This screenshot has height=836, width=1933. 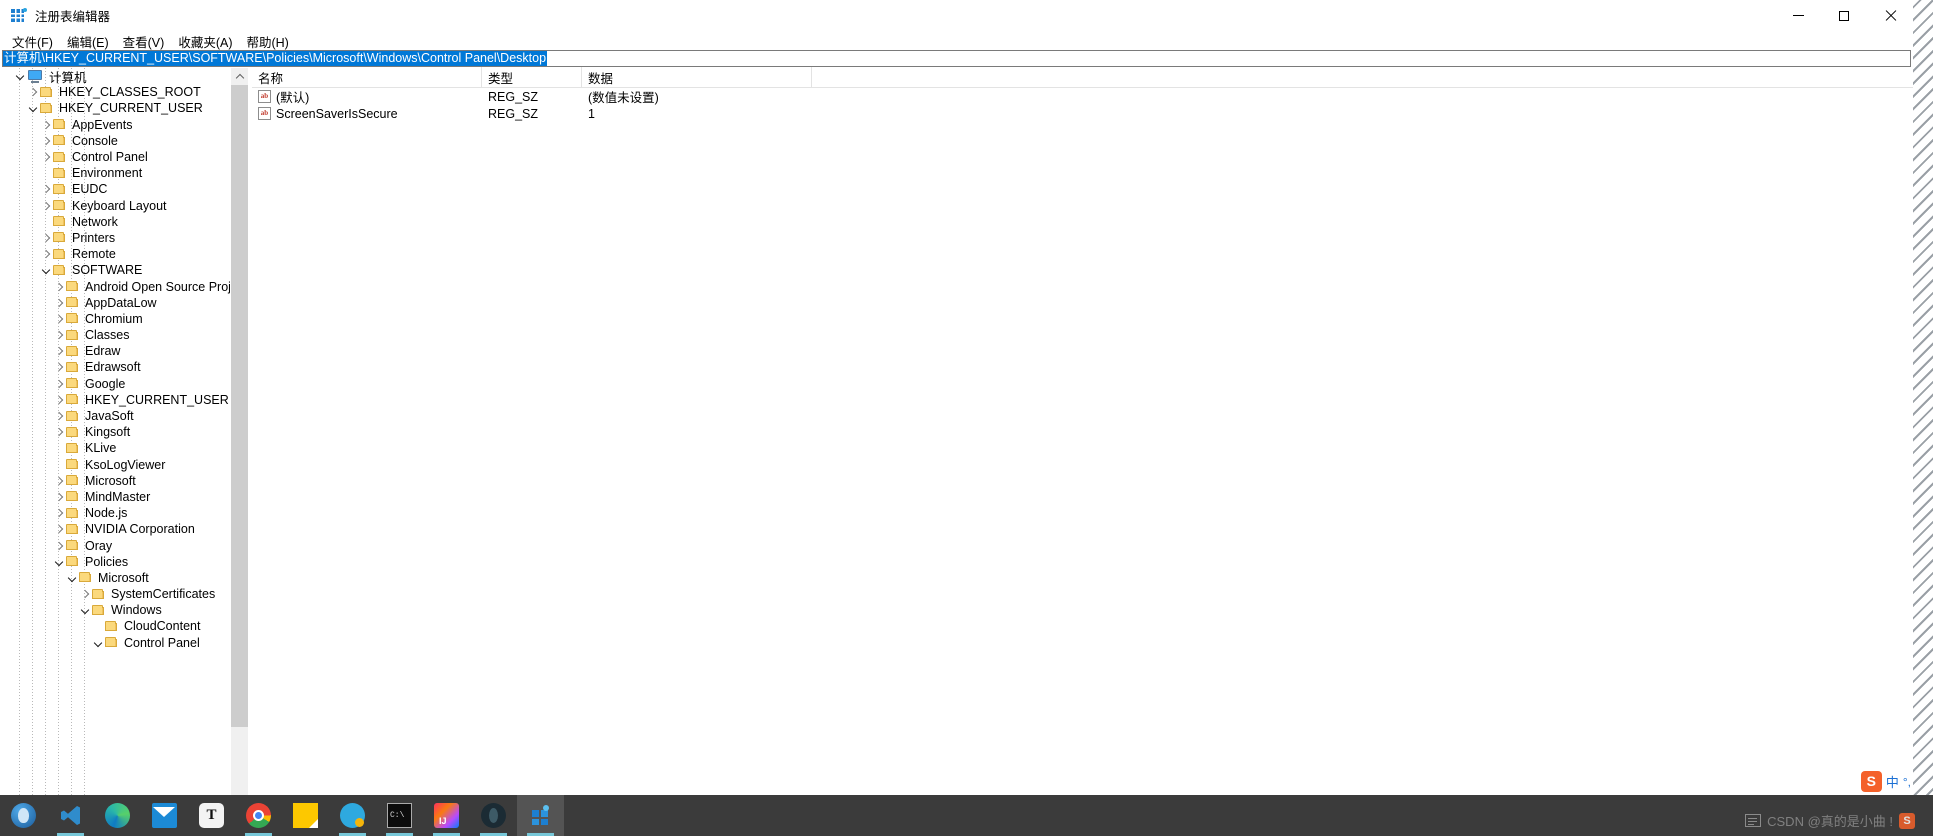 What do you see at coordinates (115, 562) in the screenshot?
I see `tree-item-policies: Policies` at bounding box center [115, 562].